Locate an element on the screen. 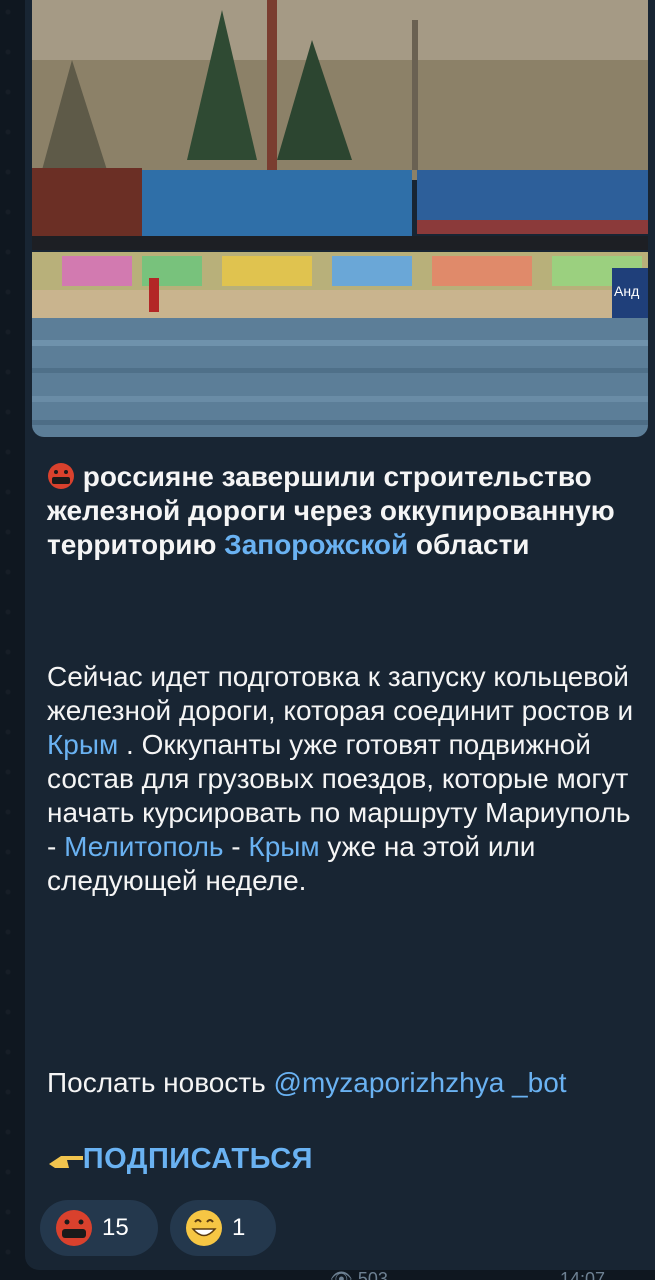  reaction-cursing: 15 is located at coordinates (99, 1228).